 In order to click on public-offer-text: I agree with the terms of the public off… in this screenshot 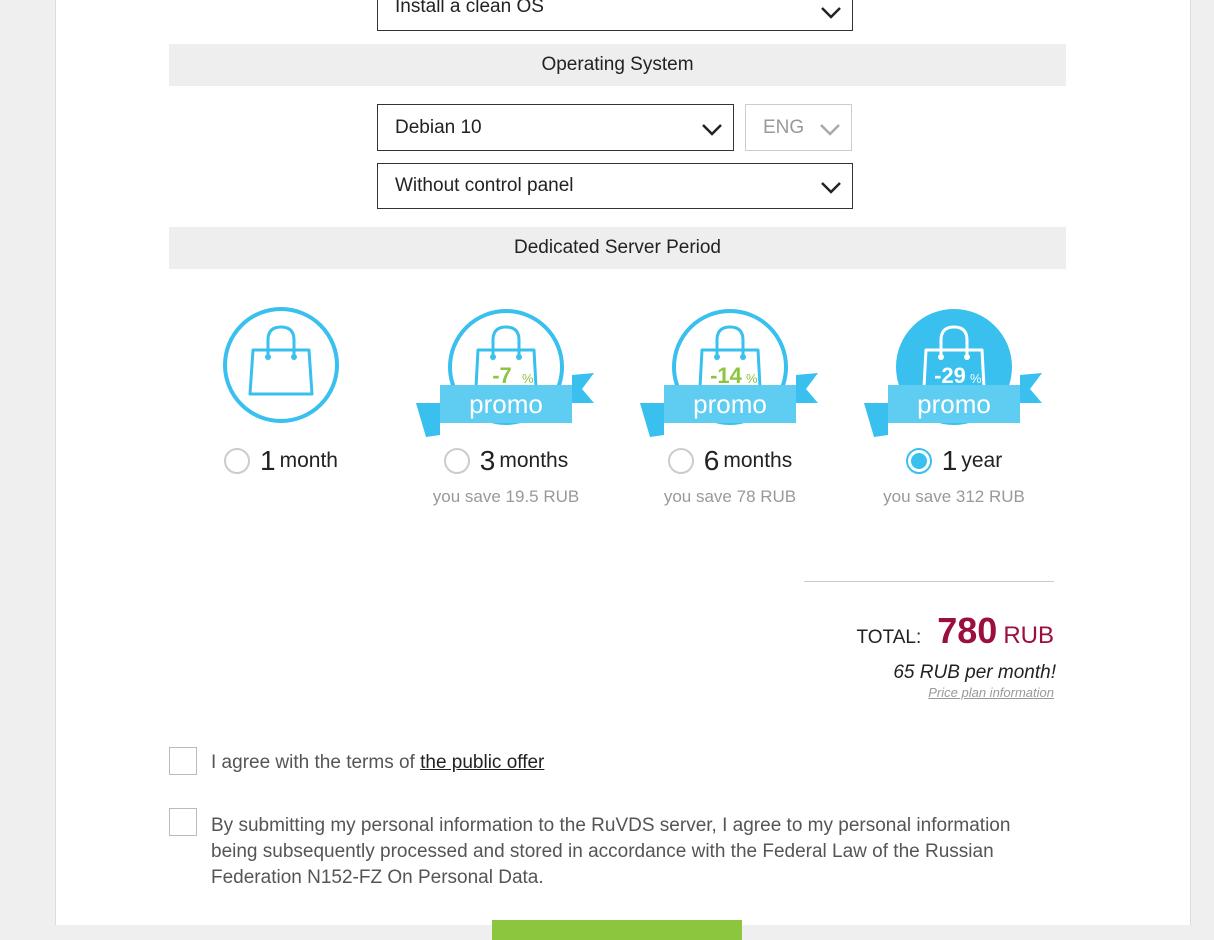, I will do `click(377, 763)`.